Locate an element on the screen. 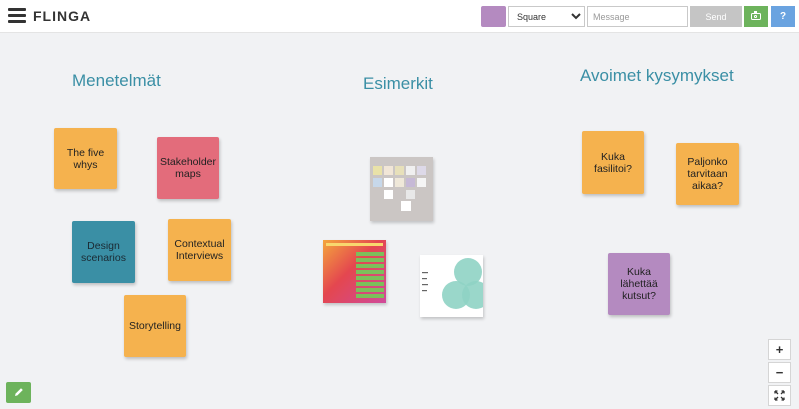 The width and height of the screenshot is (799, 409). pencil-icon is located at coordinates (19, 392).